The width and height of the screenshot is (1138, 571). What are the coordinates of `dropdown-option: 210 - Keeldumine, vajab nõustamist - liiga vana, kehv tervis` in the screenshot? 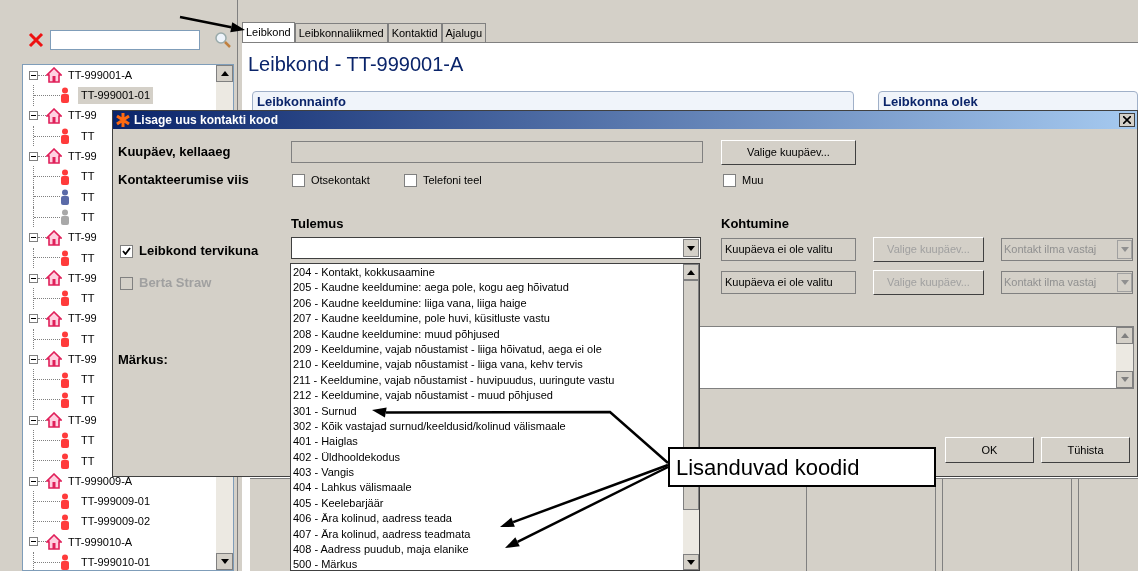 It's located at (438, 365).